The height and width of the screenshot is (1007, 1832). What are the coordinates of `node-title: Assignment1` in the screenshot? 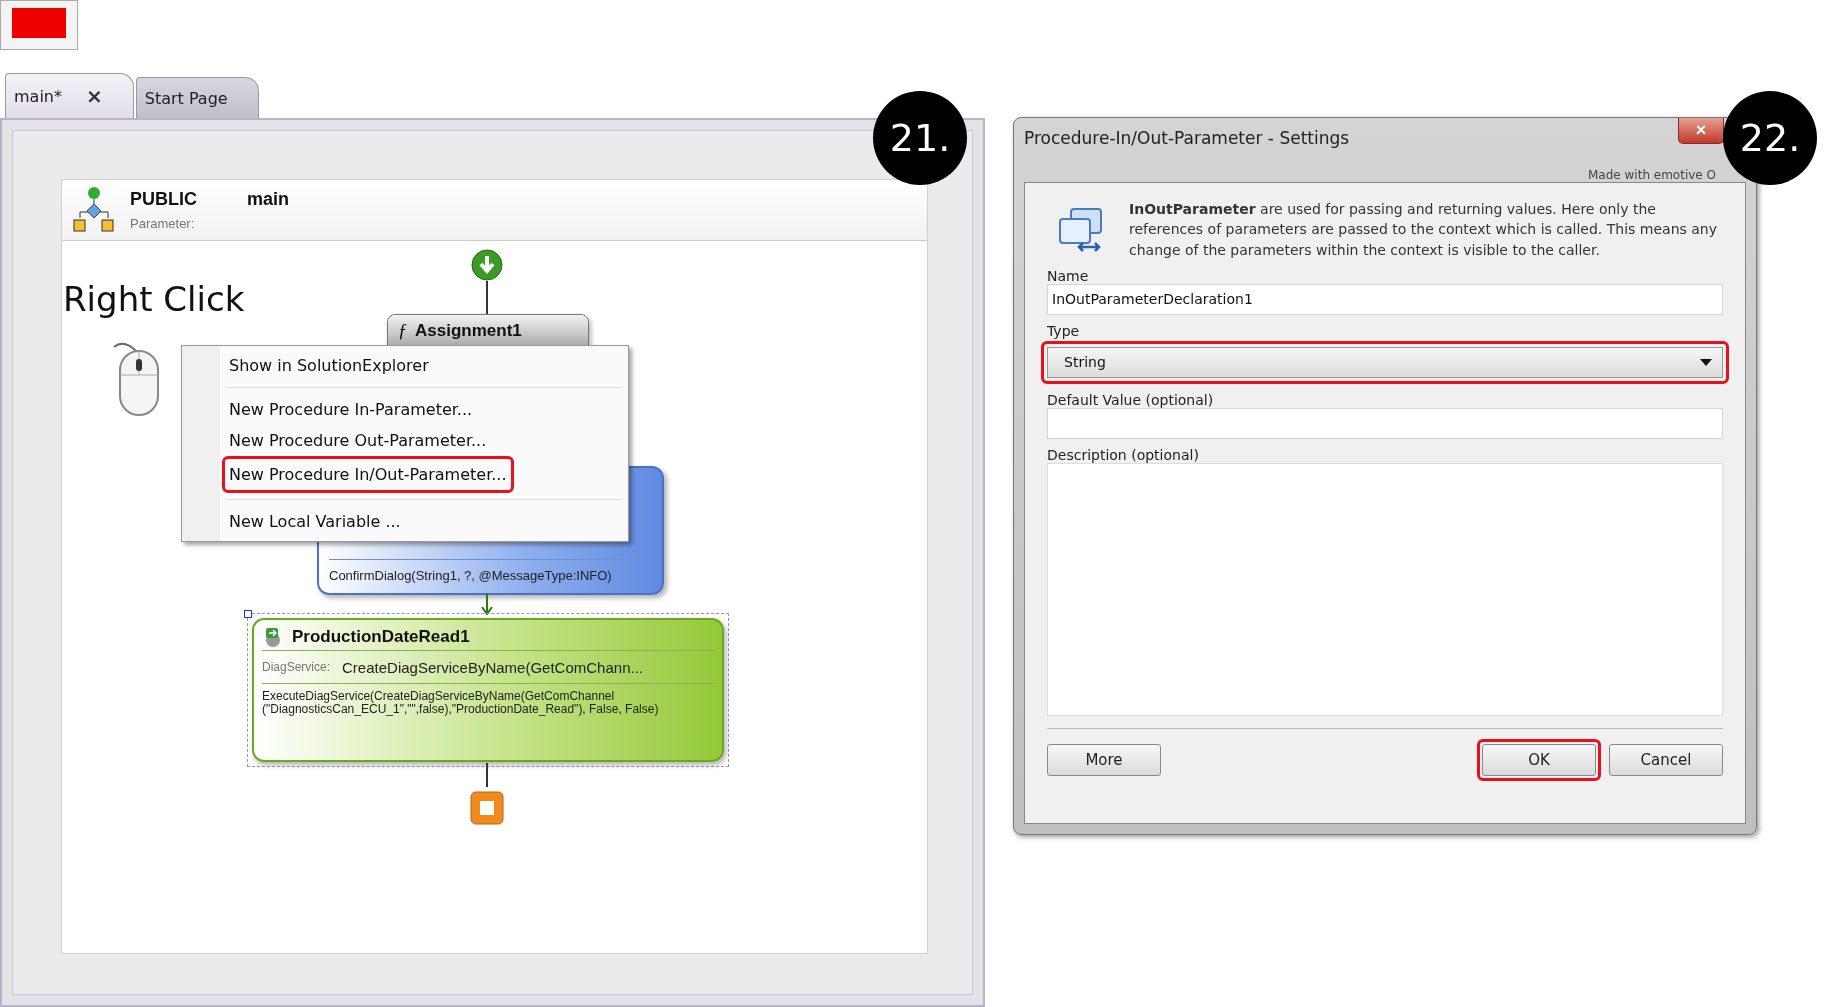 It's located at (468, 331).